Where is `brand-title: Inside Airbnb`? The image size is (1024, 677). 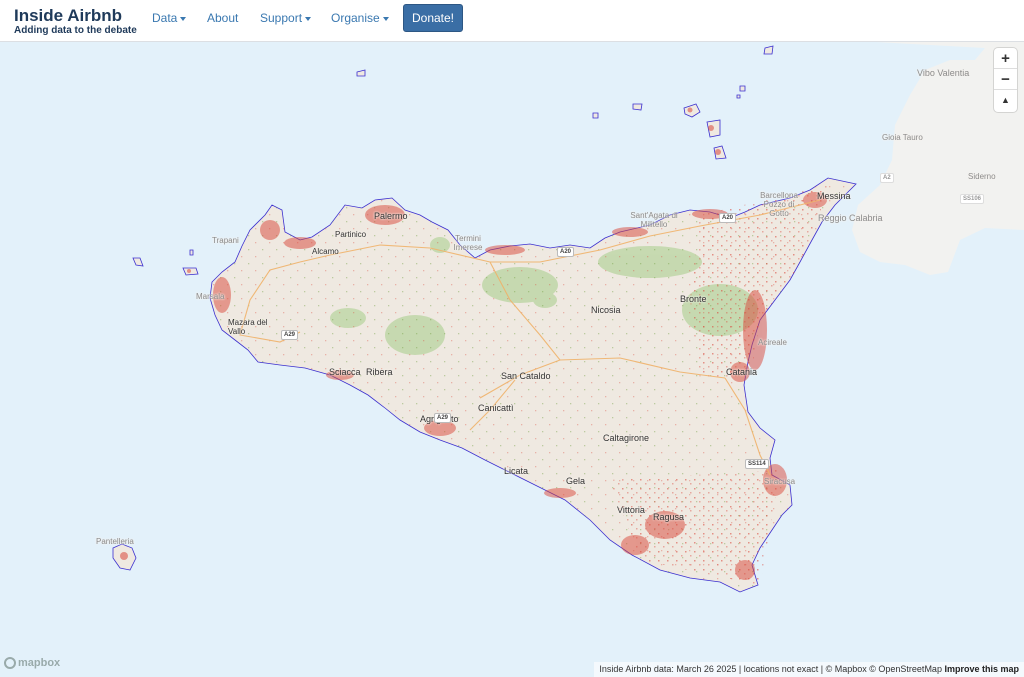
brand-title: Inside Airbnb is located at coordinates (75, 15).